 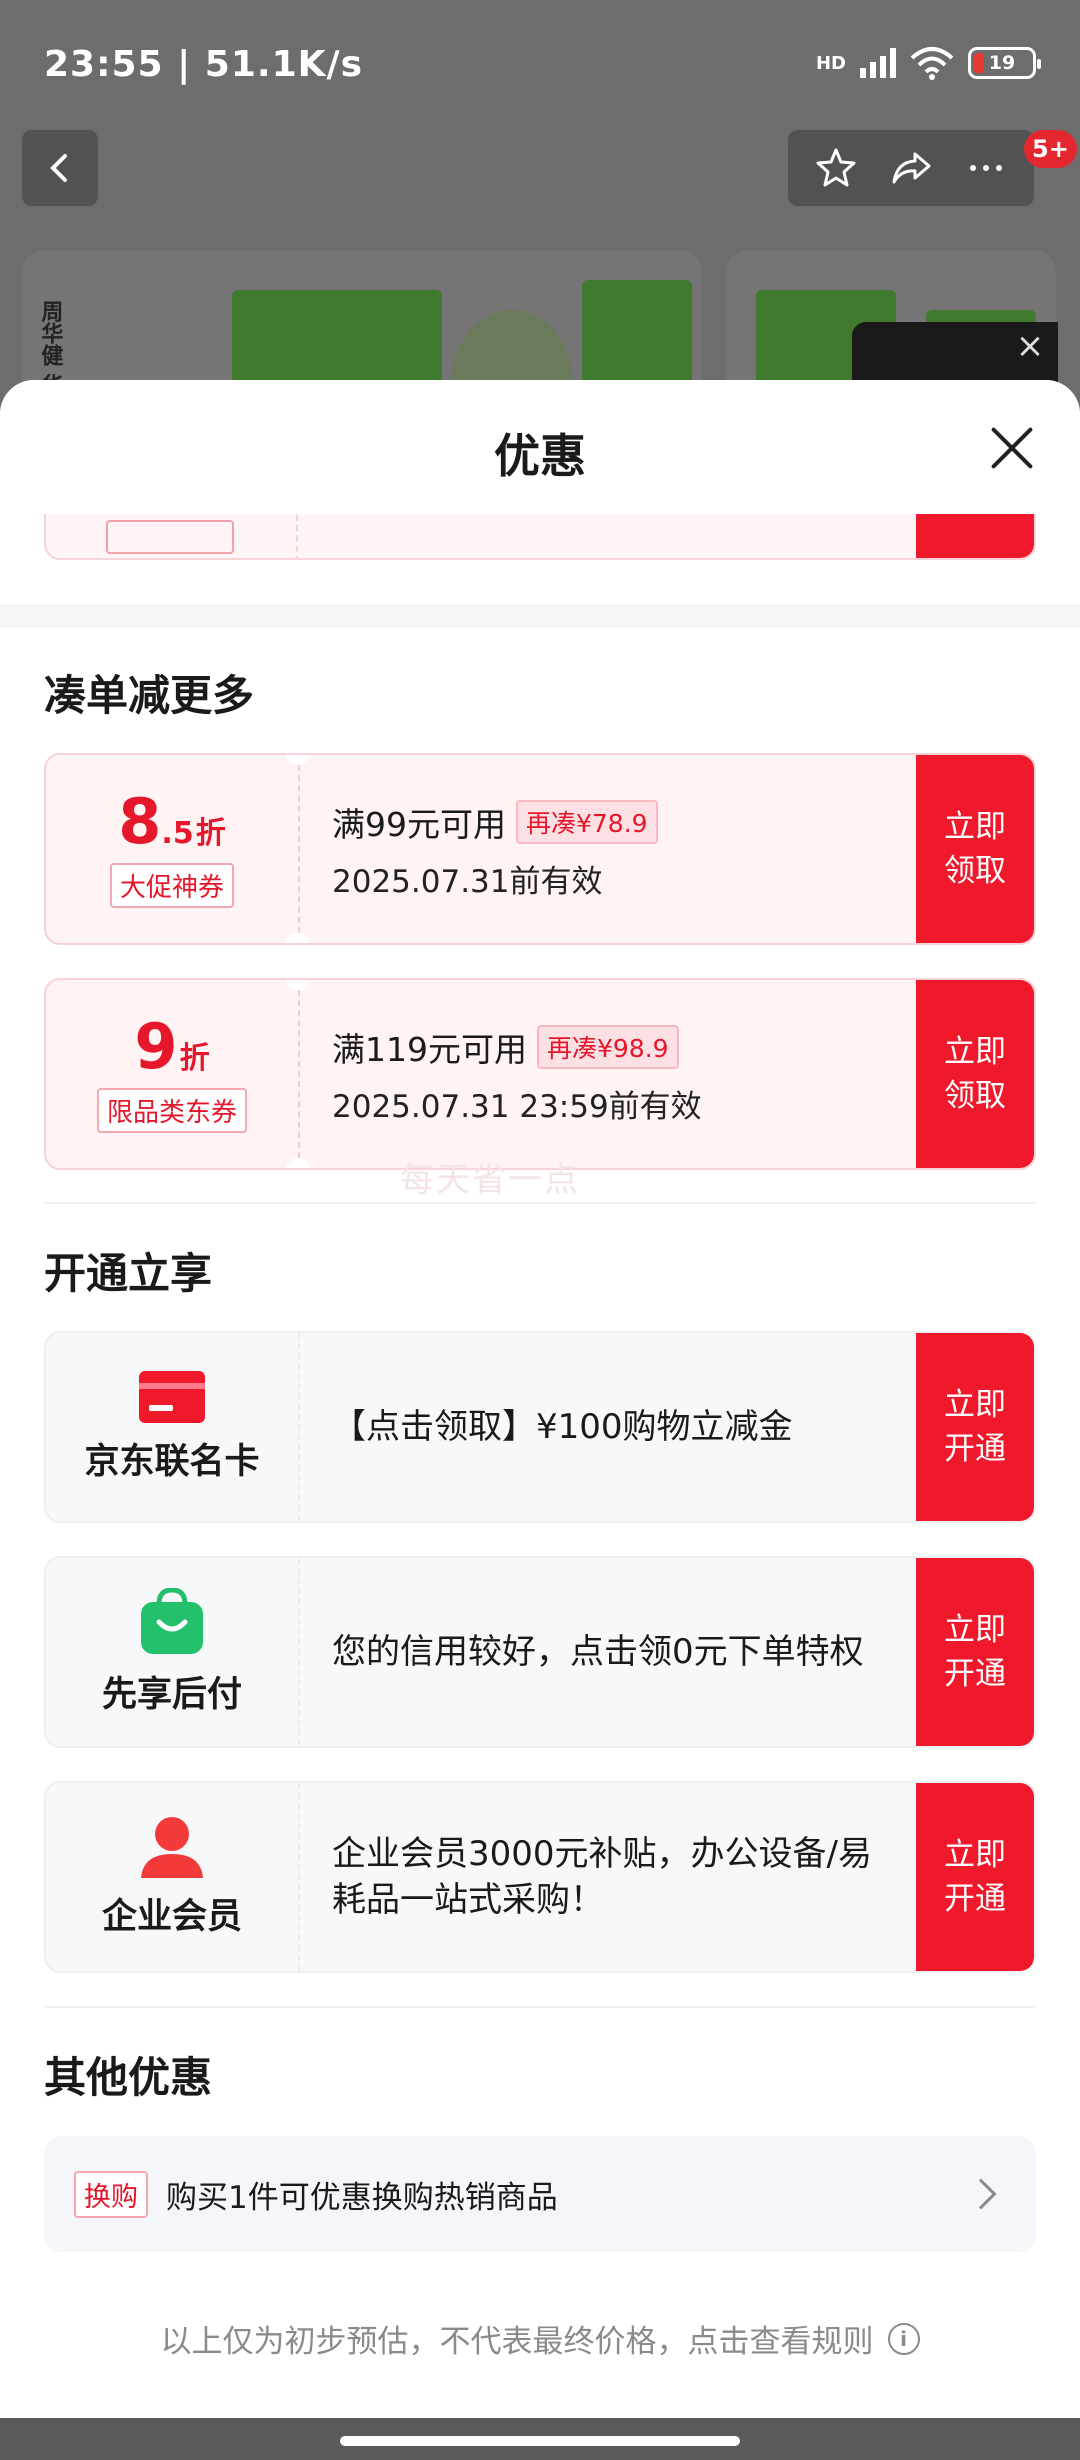 I want to click on service-card-jd-card: 京东联名卡 【点击领取】¥100购物立减金 立即开通, so click(x=540, y=1427).